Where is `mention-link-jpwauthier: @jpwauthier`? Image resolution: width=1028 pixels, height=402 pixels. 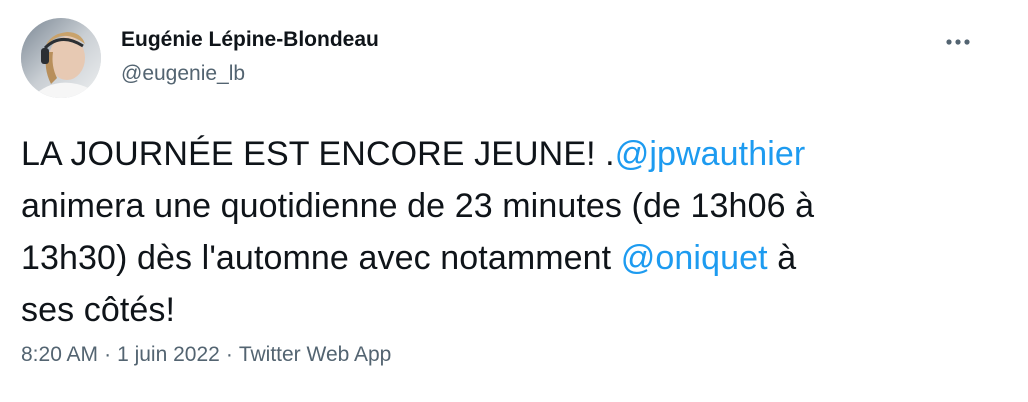
mention-link-jpwauthier: @jpwauthier is located at coordinates (710, 154).